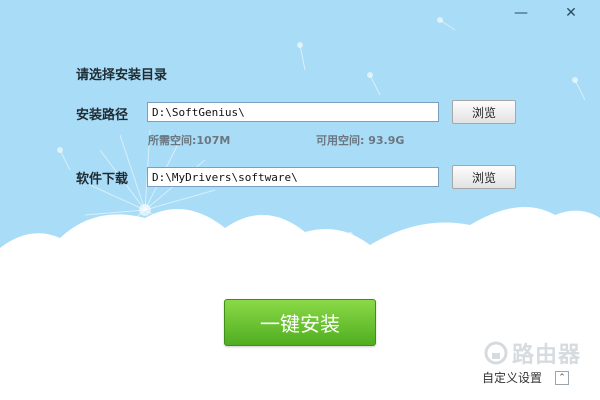  What do you see at coordinates (571, 13) in the screenshot?
I see `close-button: ✕` at bounding box center [571, 13].